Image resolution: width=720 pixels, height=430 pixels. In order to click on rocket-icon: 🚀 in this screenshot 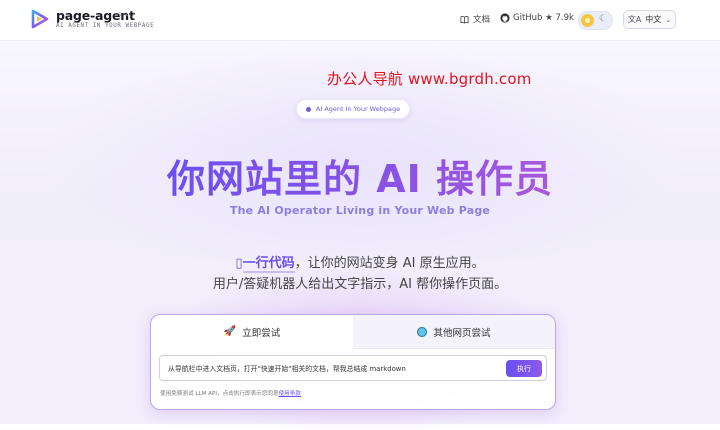, I will do `click(230, 331)`.